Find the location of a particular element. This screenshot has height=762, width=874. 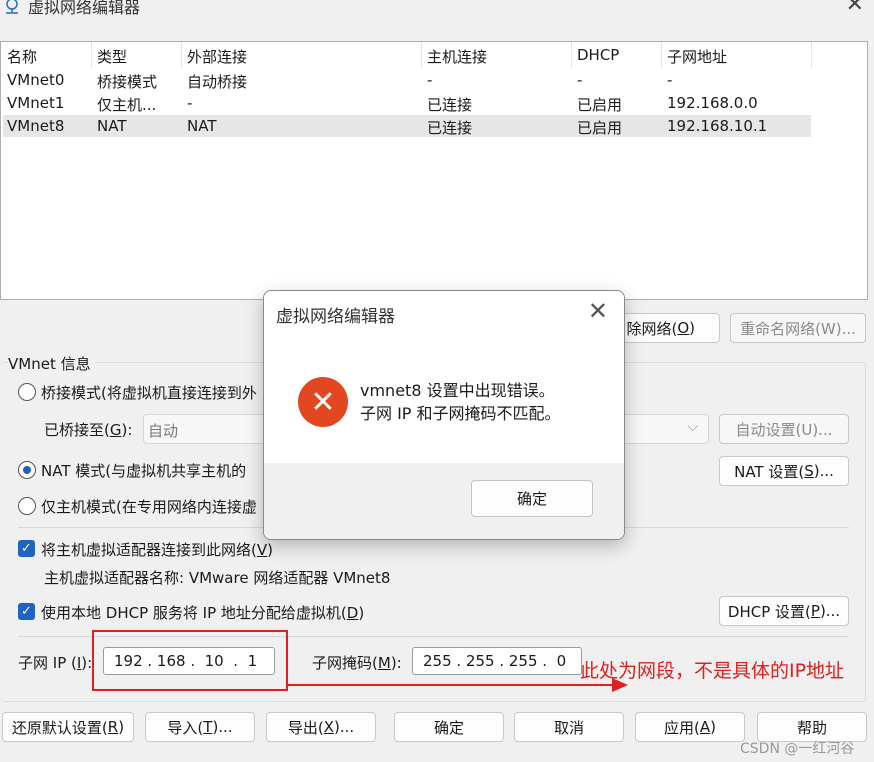

restore-defaults-button: 还原默认设置(R) is located at coordinates (68, 727).